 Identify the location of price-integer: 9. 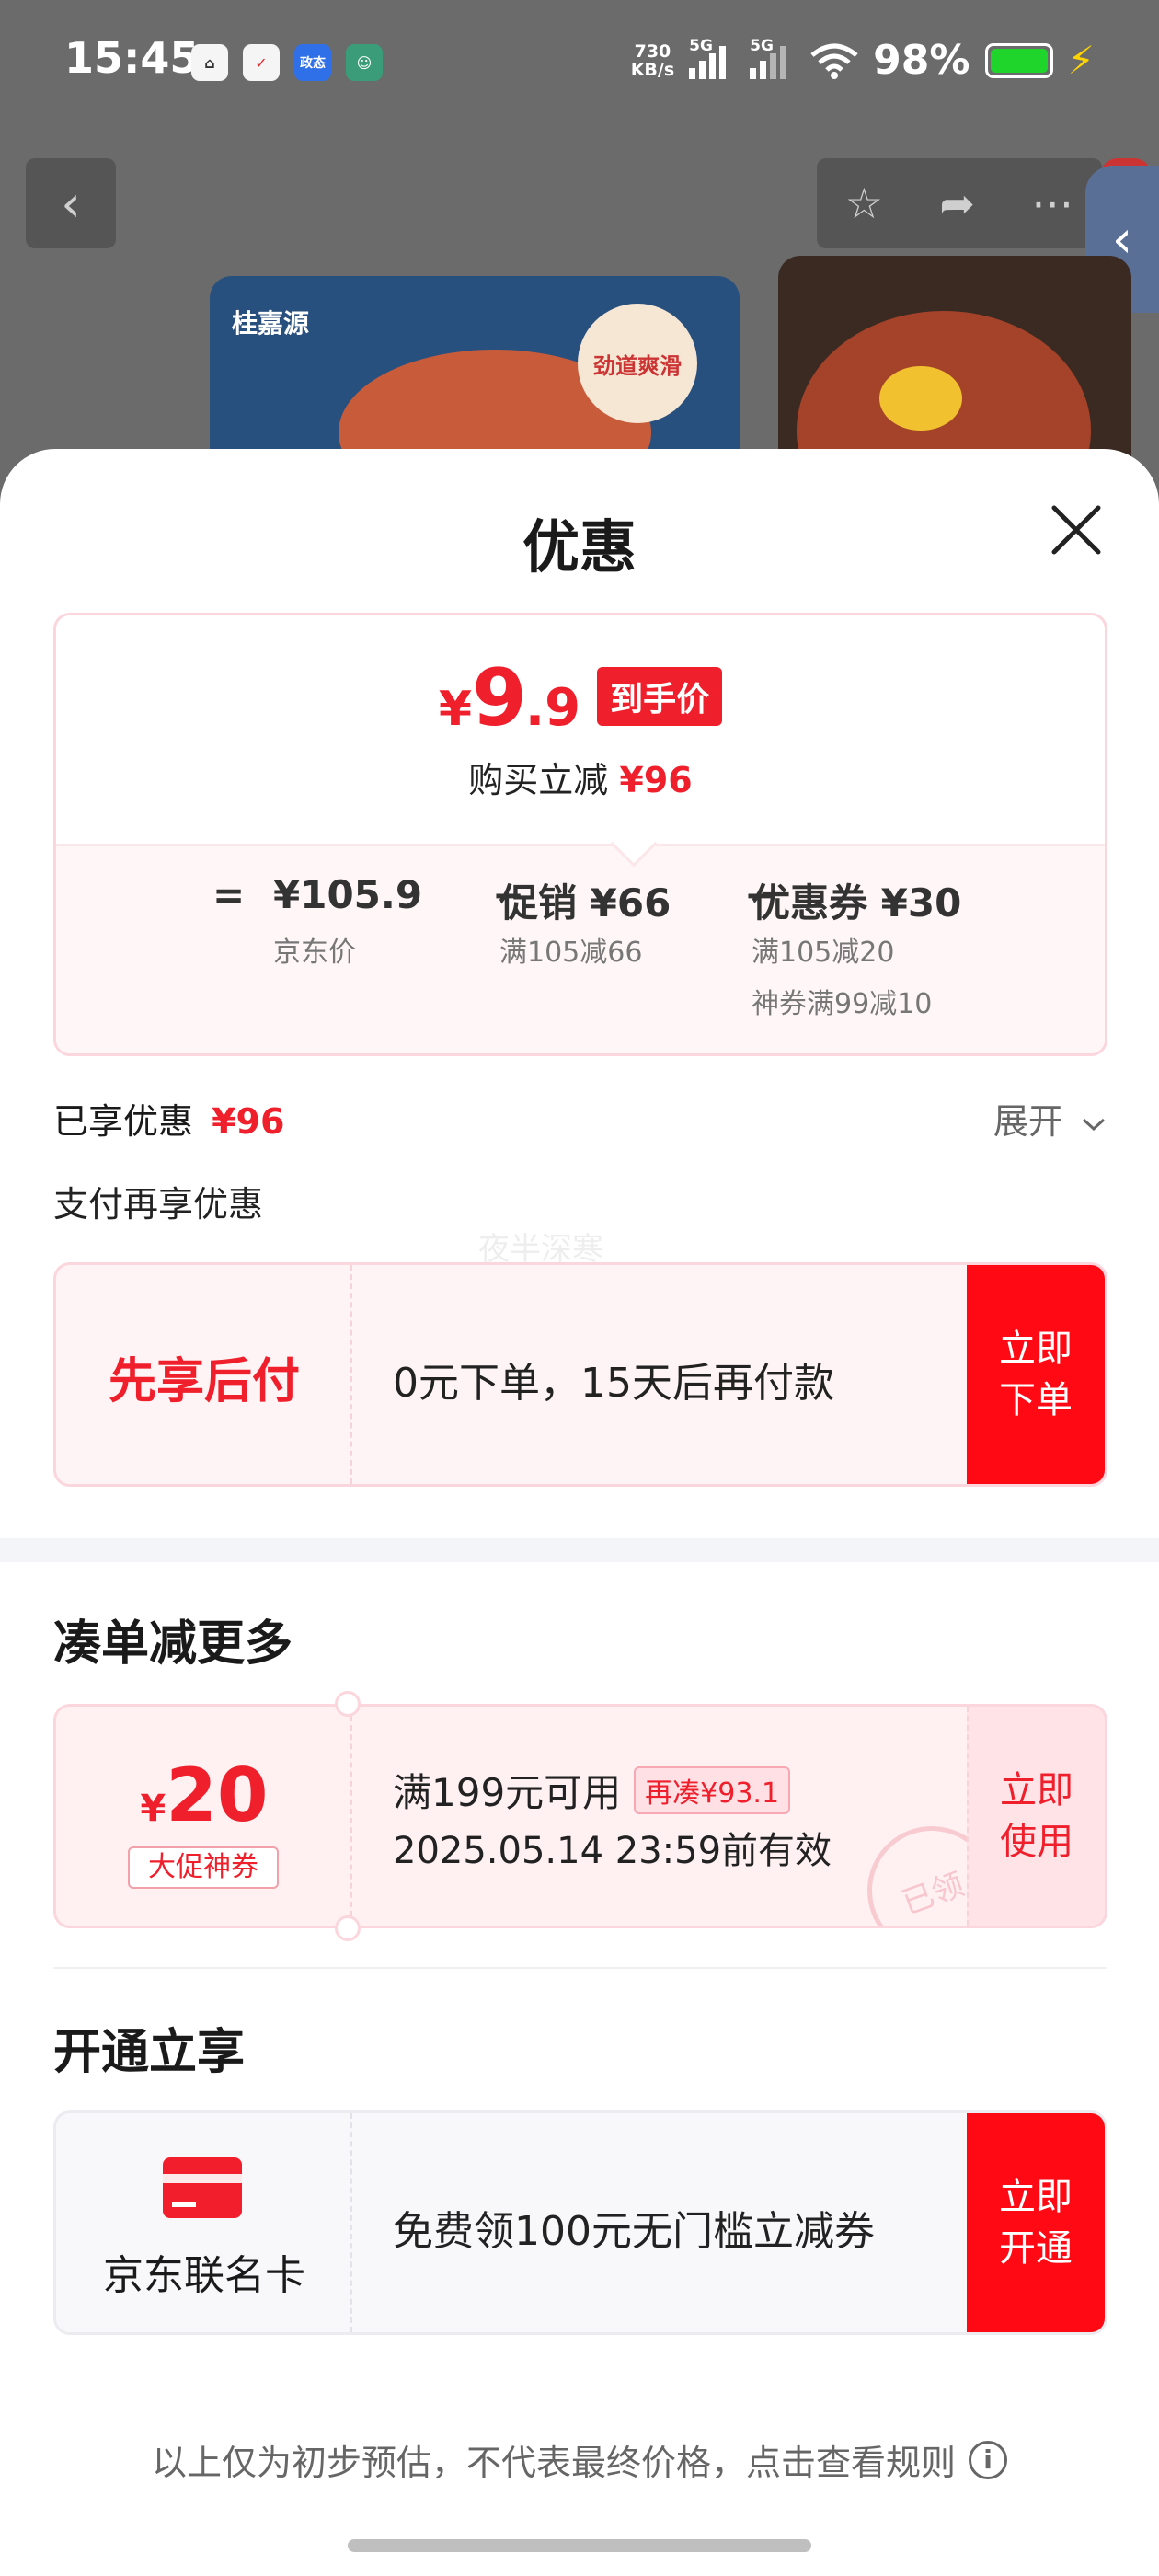
(499, 698).